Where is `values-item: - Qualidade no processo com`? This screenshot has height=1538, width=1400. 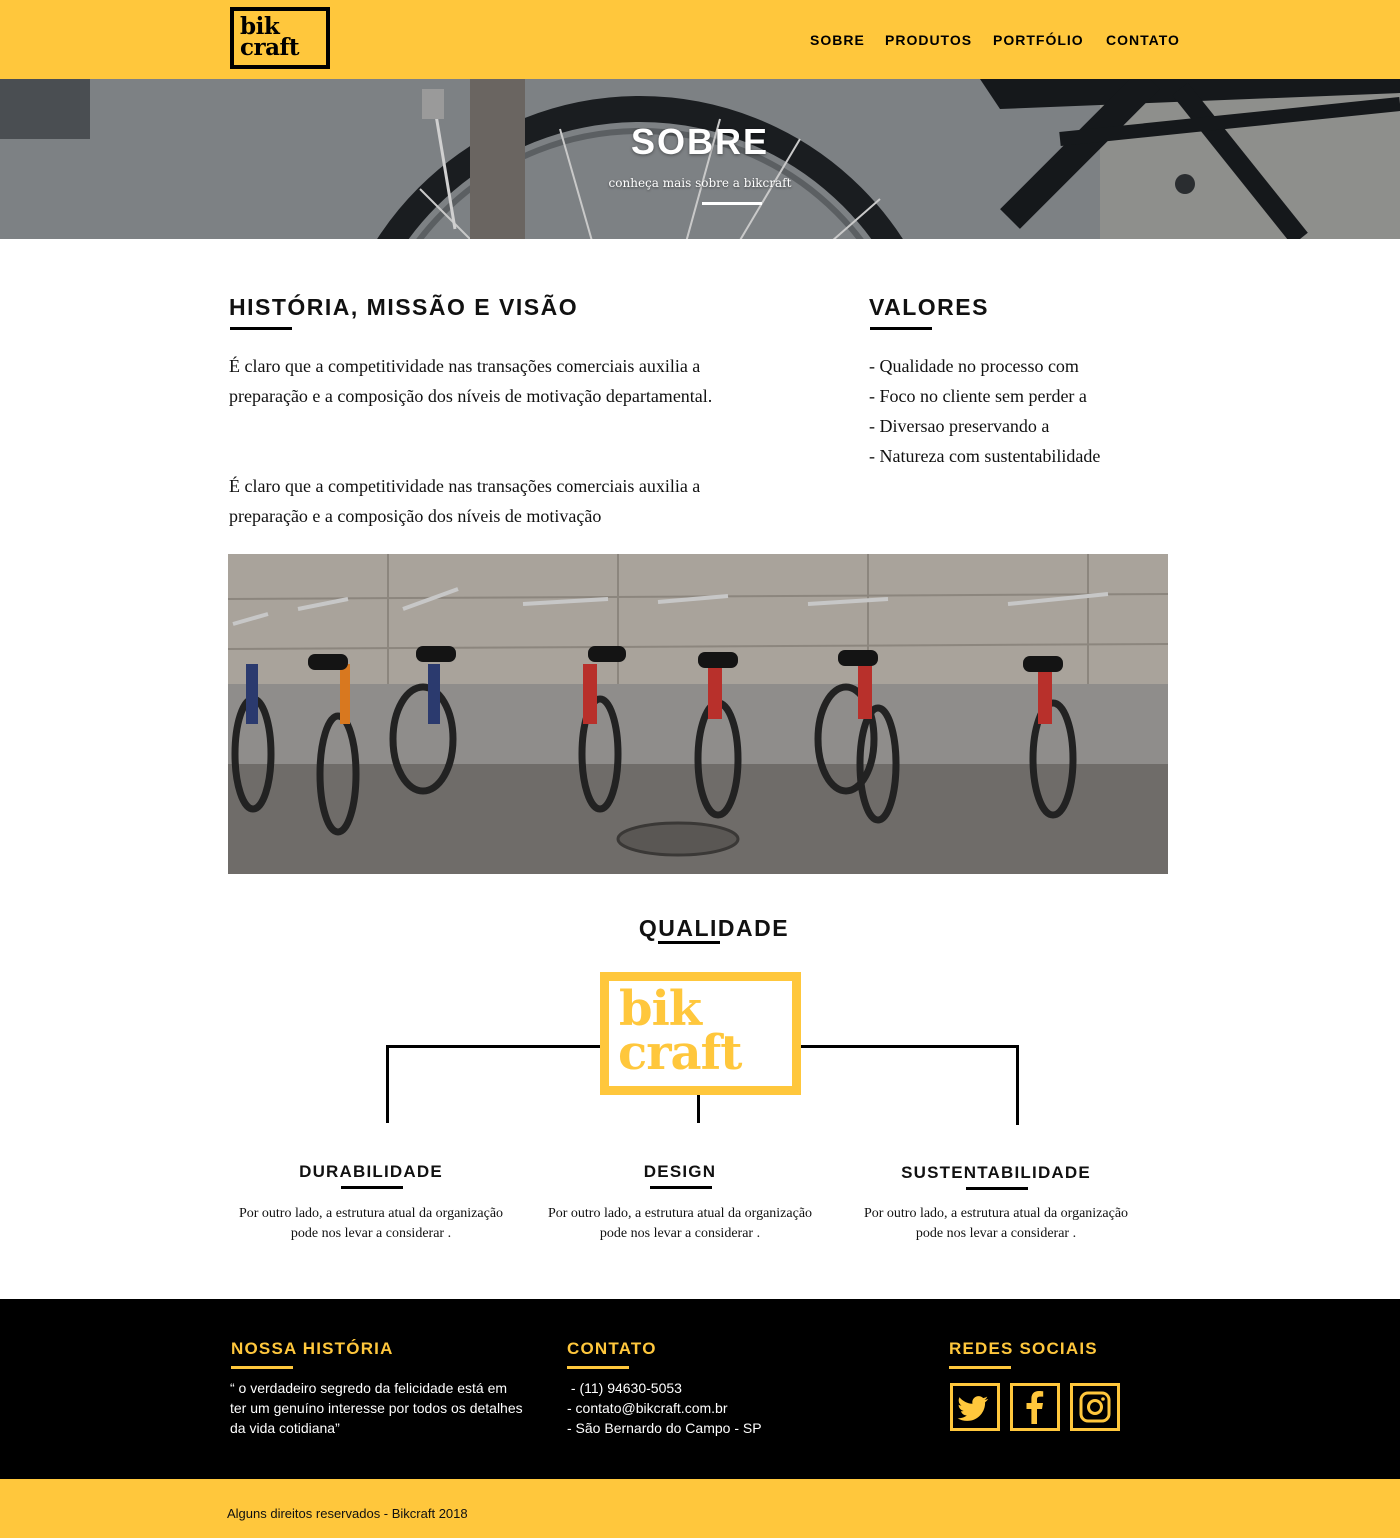
values-item: - Qualidade no processo com is located at coordinates (974, 366).